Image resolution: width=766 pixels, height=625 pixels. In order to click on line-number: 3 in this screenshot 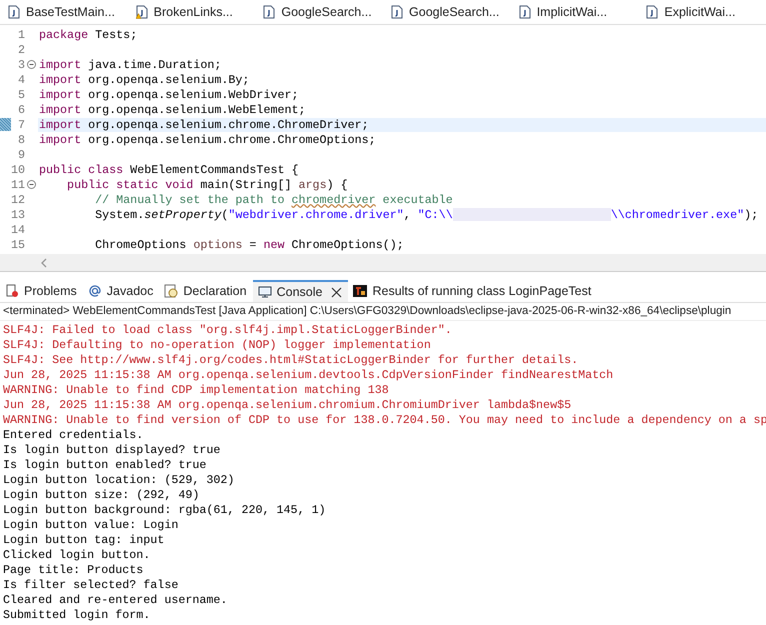, I will do `click(20, 65)`.